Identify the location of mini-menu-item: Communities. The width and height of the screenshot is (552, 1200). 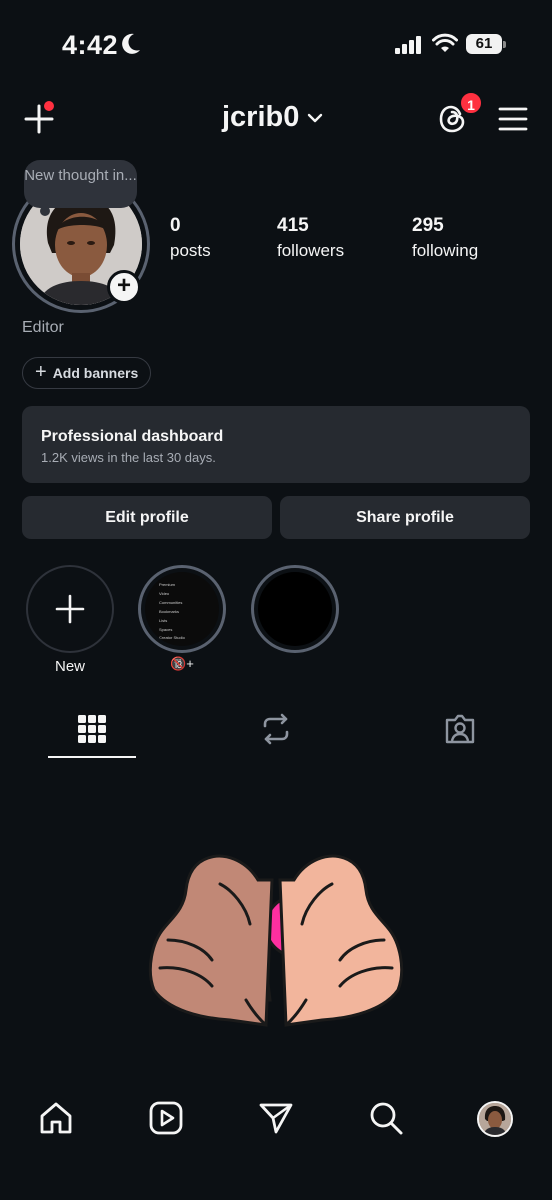
(171, 602).